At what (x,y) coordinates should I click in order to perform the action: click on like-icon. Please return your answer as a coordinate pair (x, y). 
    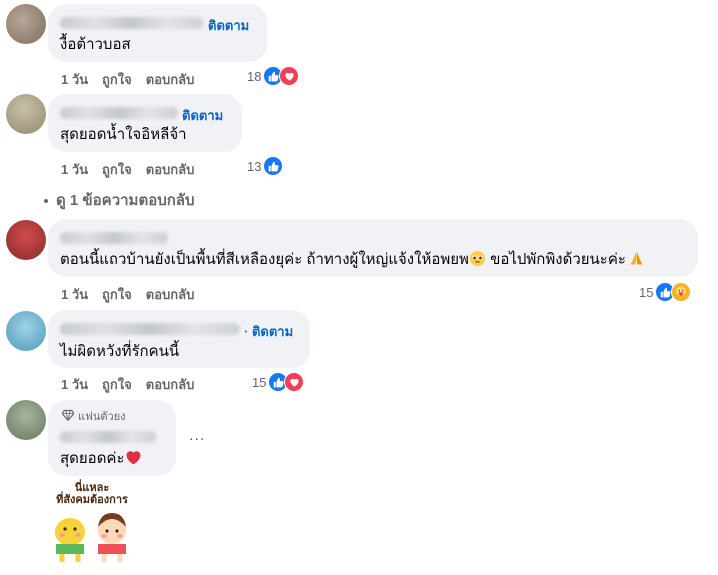
    Looking at the image, I should click on (273, 166).